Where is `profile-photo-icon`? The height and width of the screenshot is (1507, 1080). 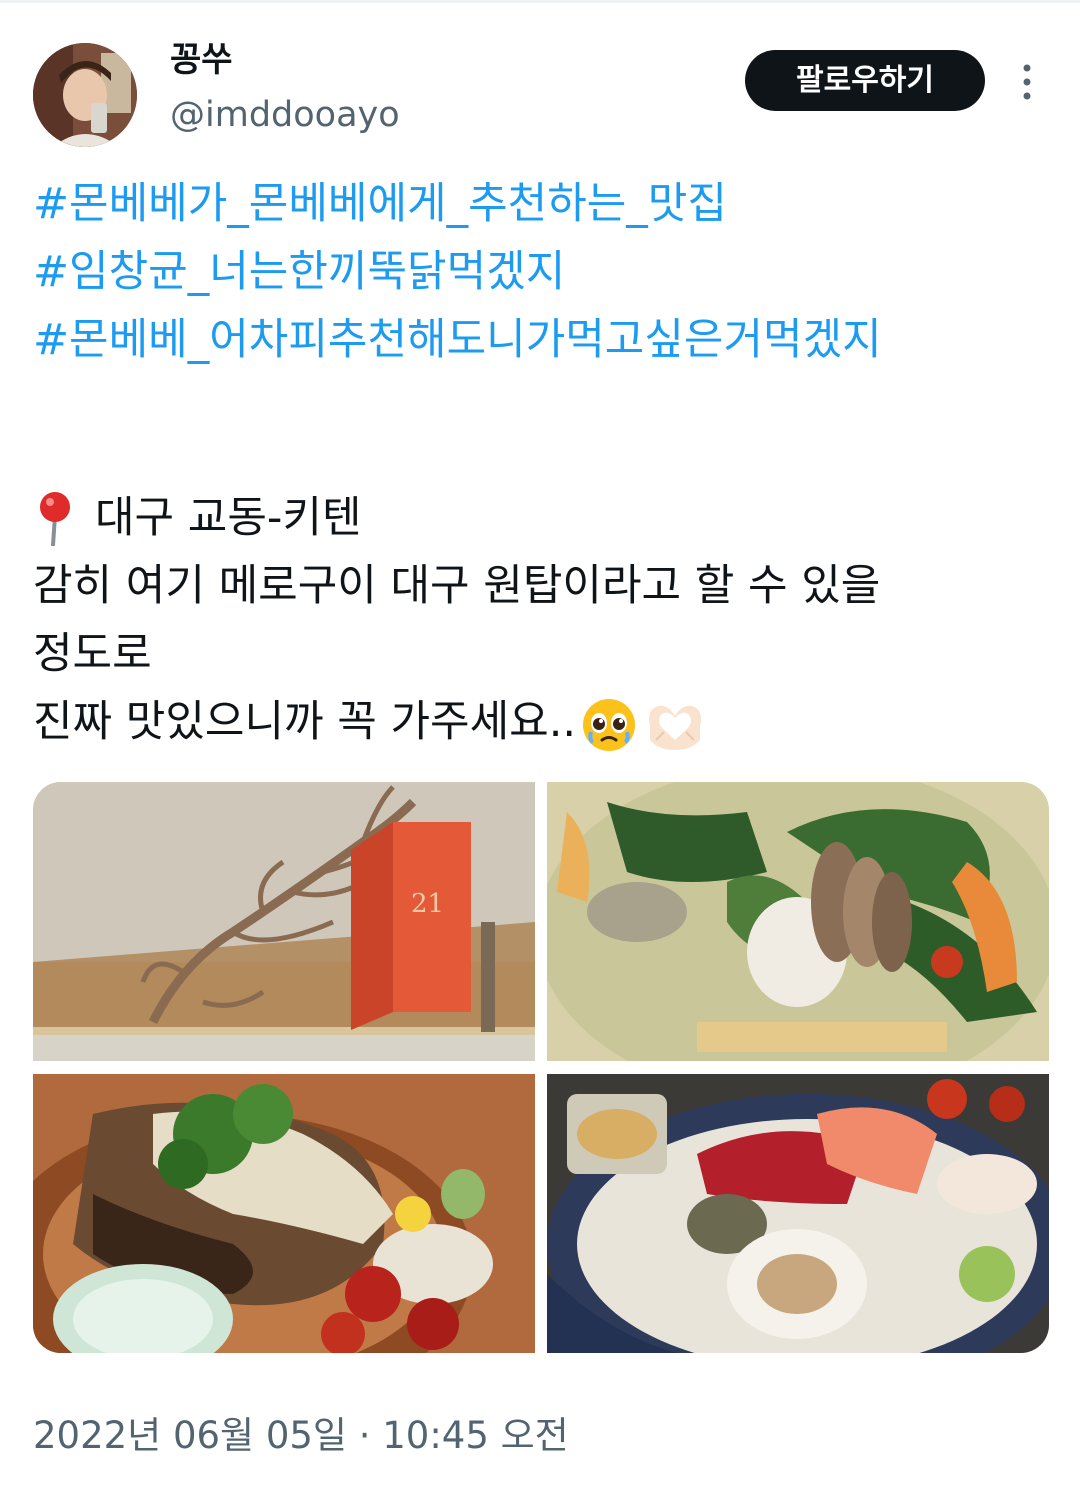
profile-photo-icon is located at coordinates (85, 95).